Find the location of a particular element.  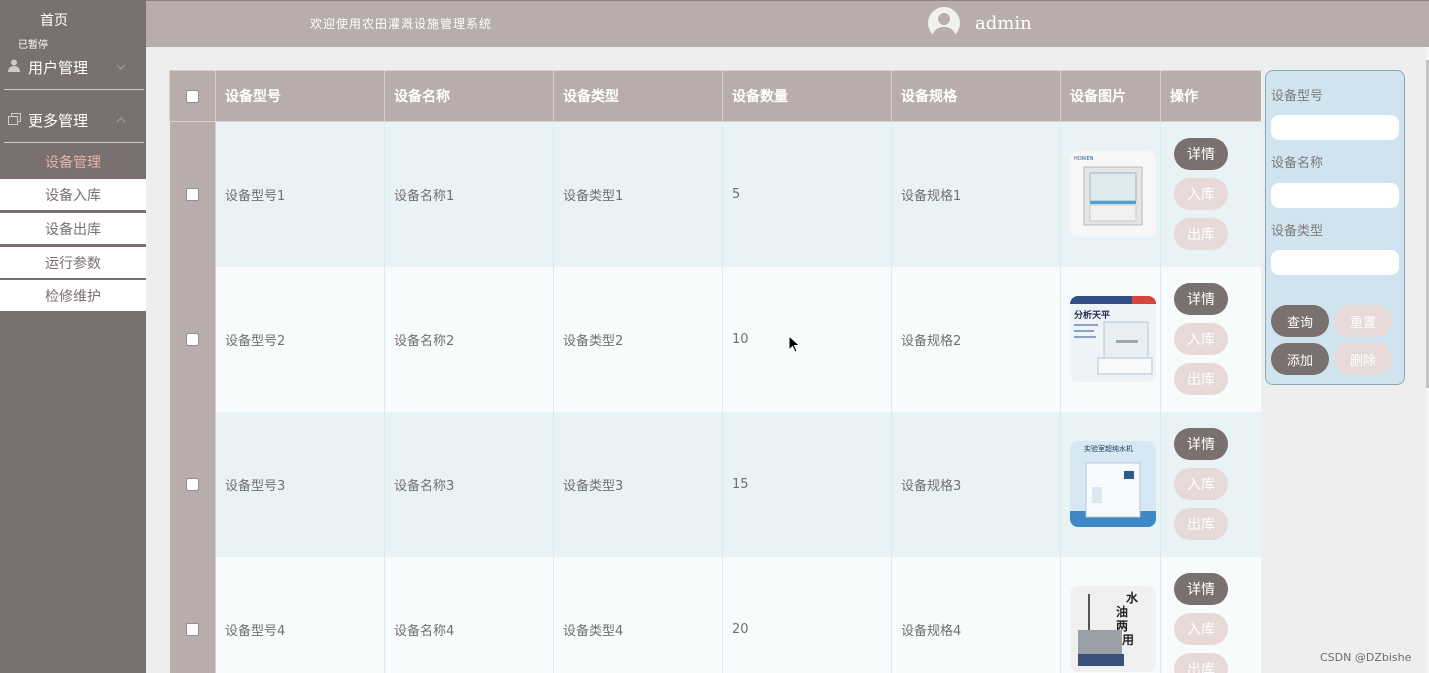

column-header-type: 设备类型 is located at coordinates (638, 96).